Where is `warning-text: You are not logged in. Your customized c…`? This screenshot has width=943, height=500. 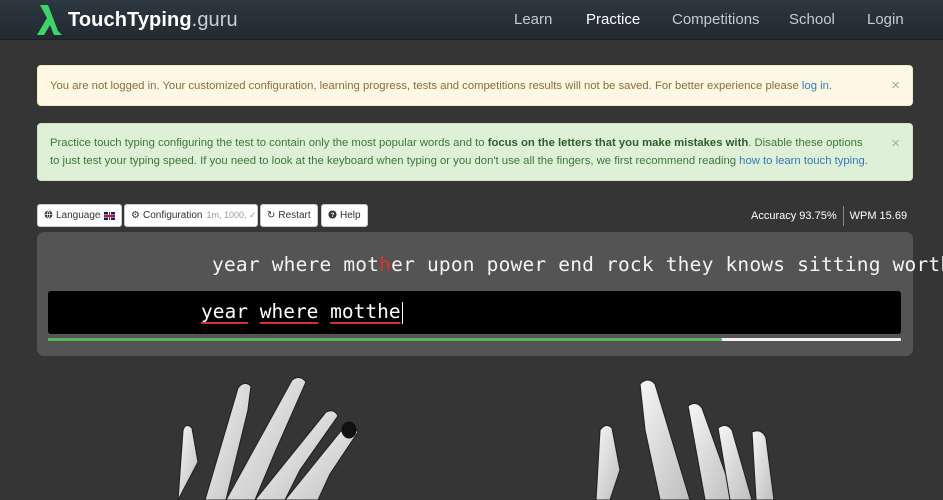 warning-text: You are not logged in. Your customized c… is located at coordinates (426, 86).